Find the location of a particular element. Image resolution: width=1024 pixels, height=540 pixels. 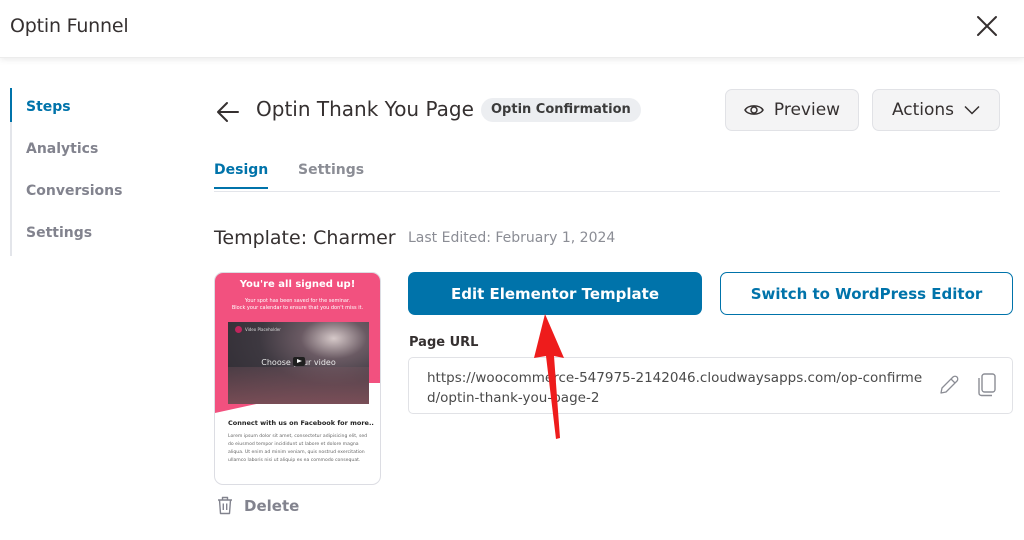

delete-button: Delete is located at coordinates (258, 505).